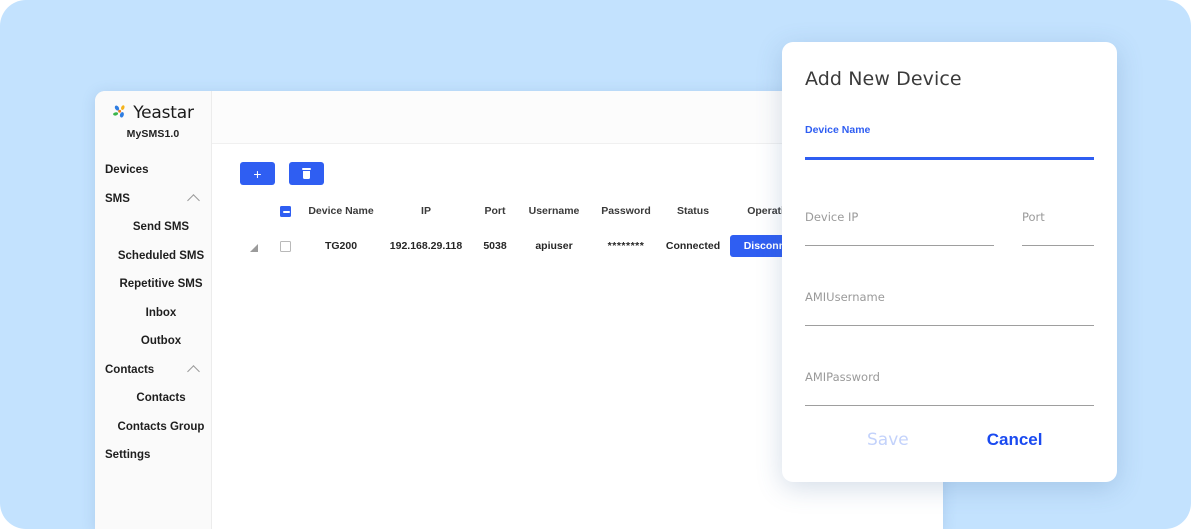 This screenshot has width=1191, height=529. What do you see at coordinates (153, 455) in the screenshot?
I see `sidebar-item-settings: Settings` at bounding box center [153, 455].